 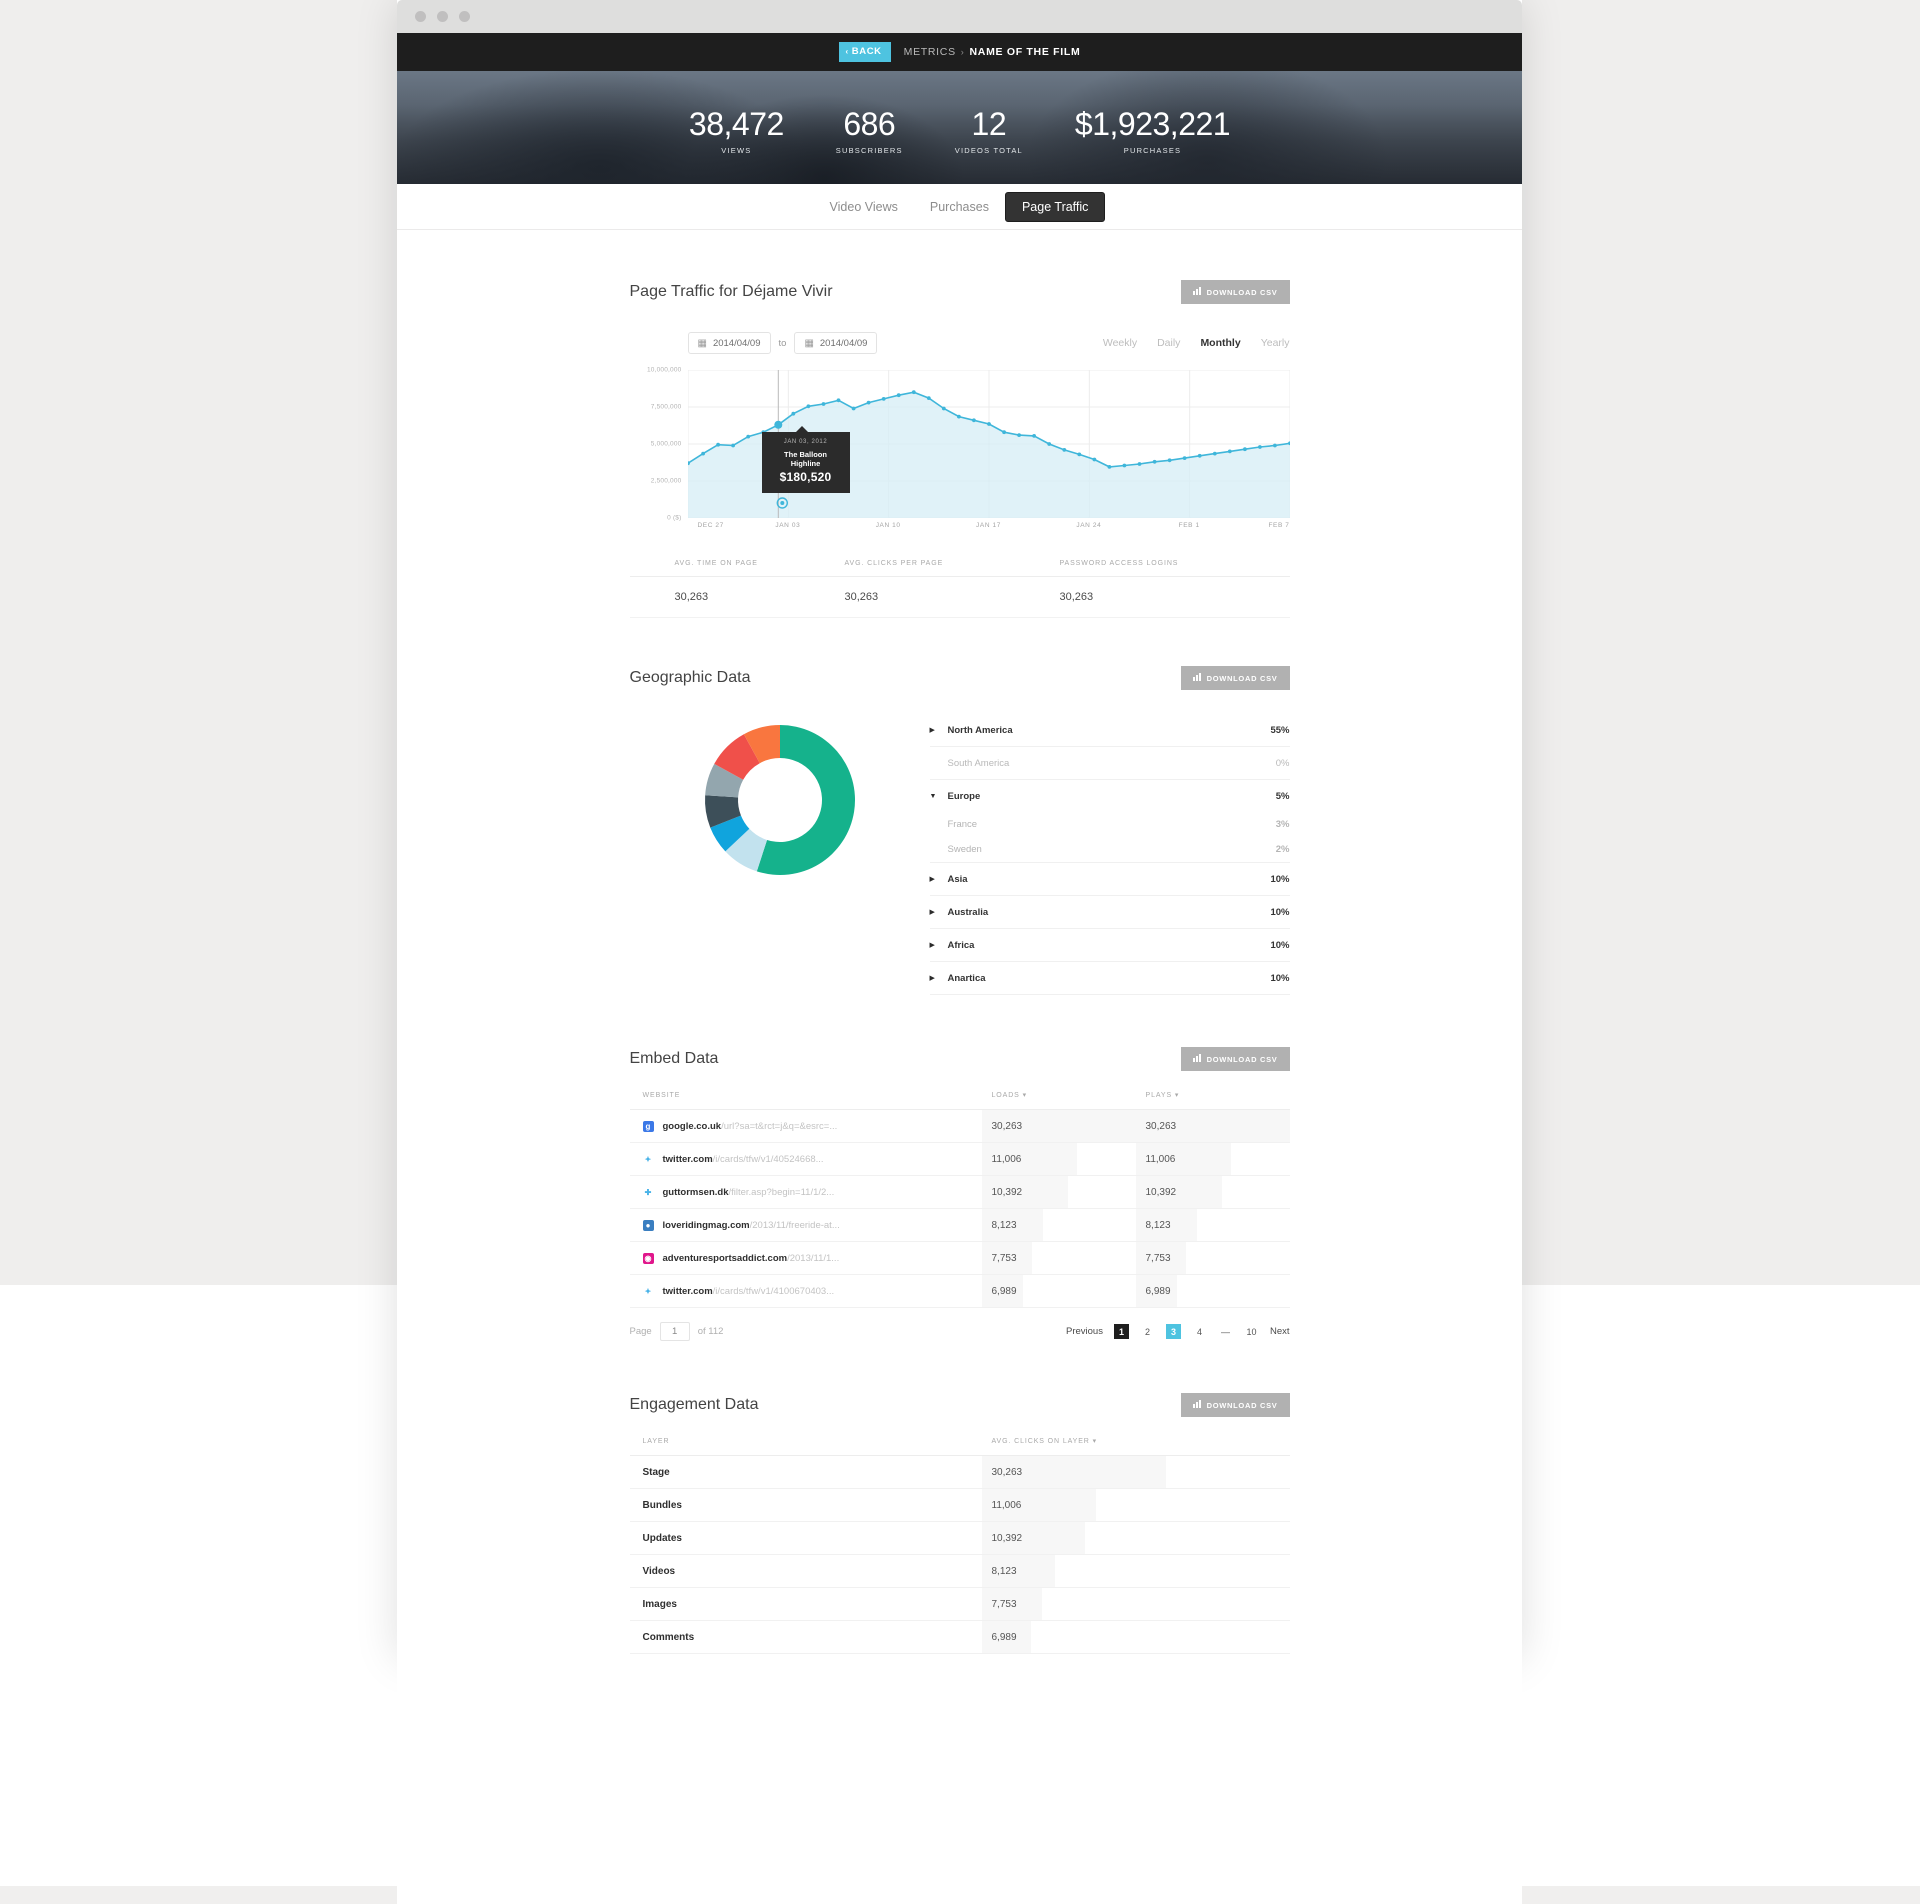 I want to click on embed-domain: twitter.com, so click(x=688, y=1291).